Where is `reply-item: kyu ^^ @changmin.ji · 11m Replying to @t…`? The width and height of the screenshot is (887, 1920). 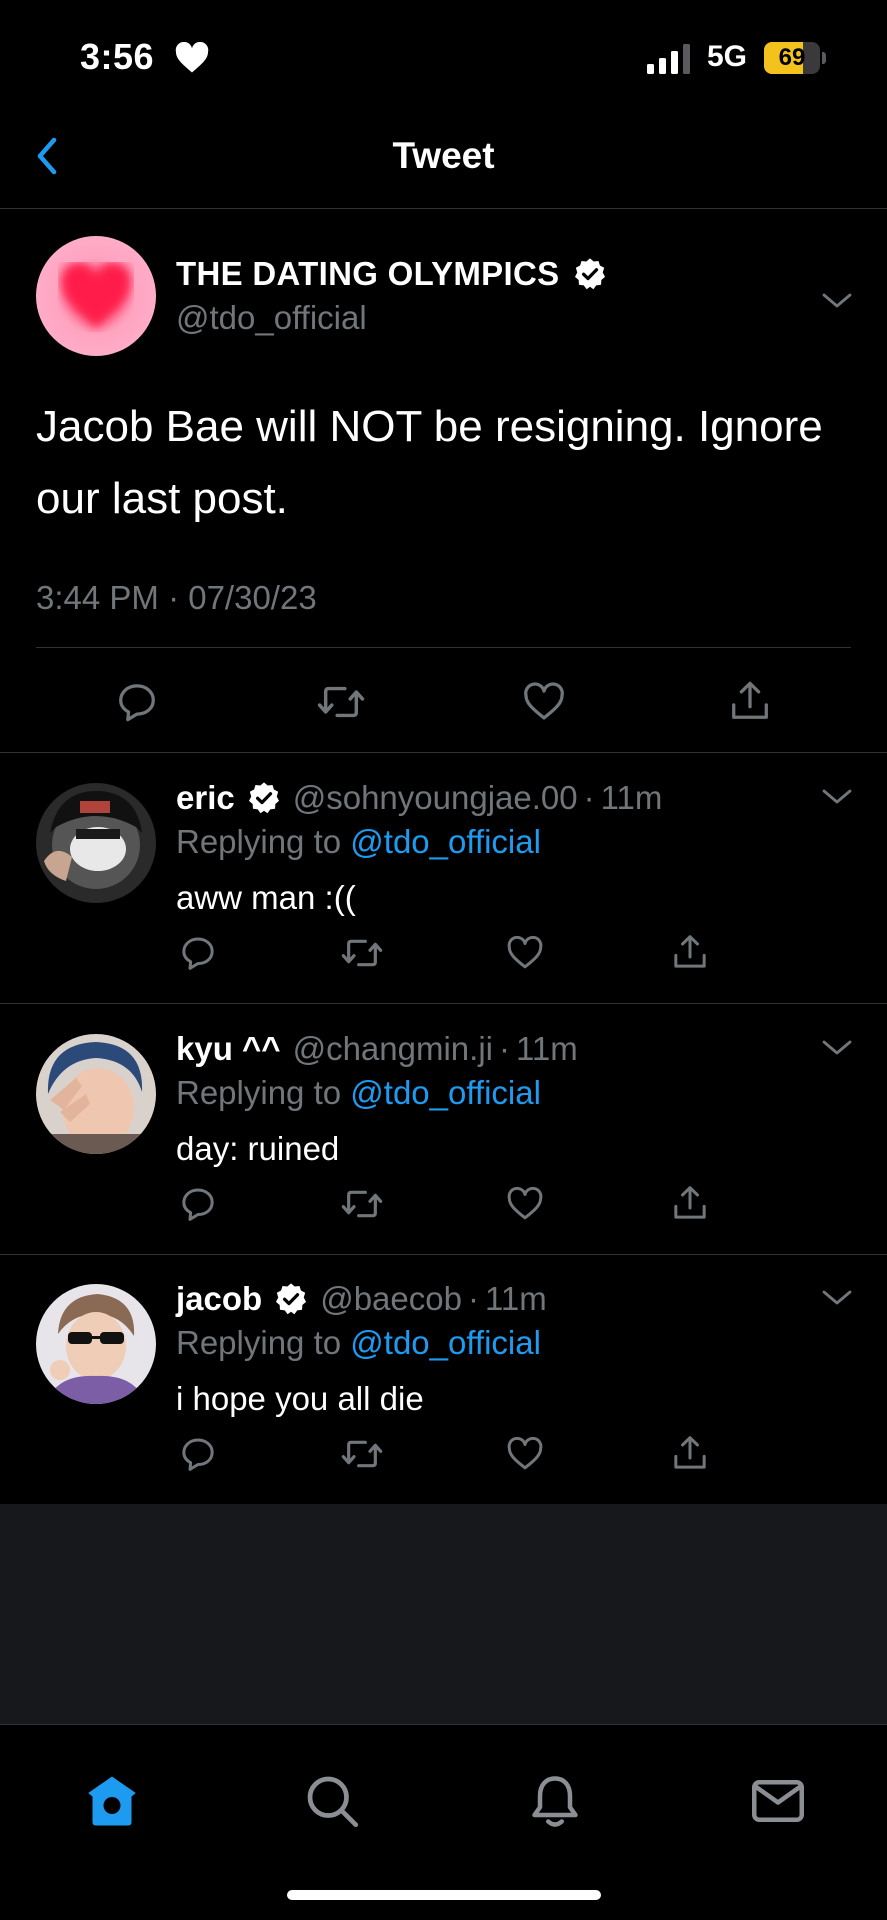 reply-item: kyu ^^ @changmin.ji · 11m Replying to @t… is located at coordinates (443, 1129).